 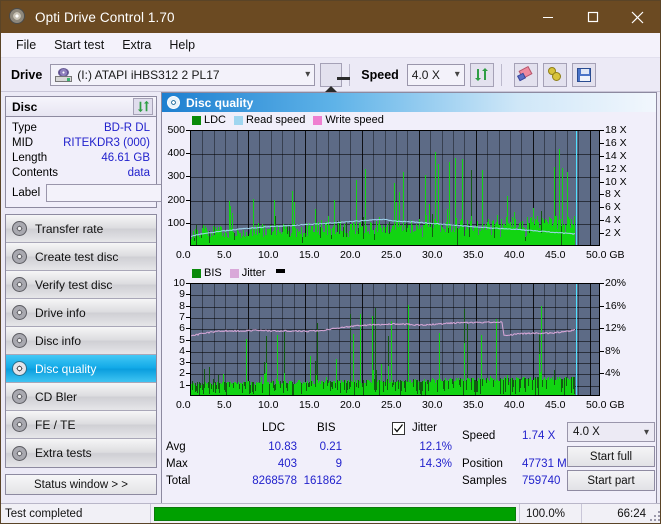 I want to click on legend-label: Jitter, so click(x=253, y=273).